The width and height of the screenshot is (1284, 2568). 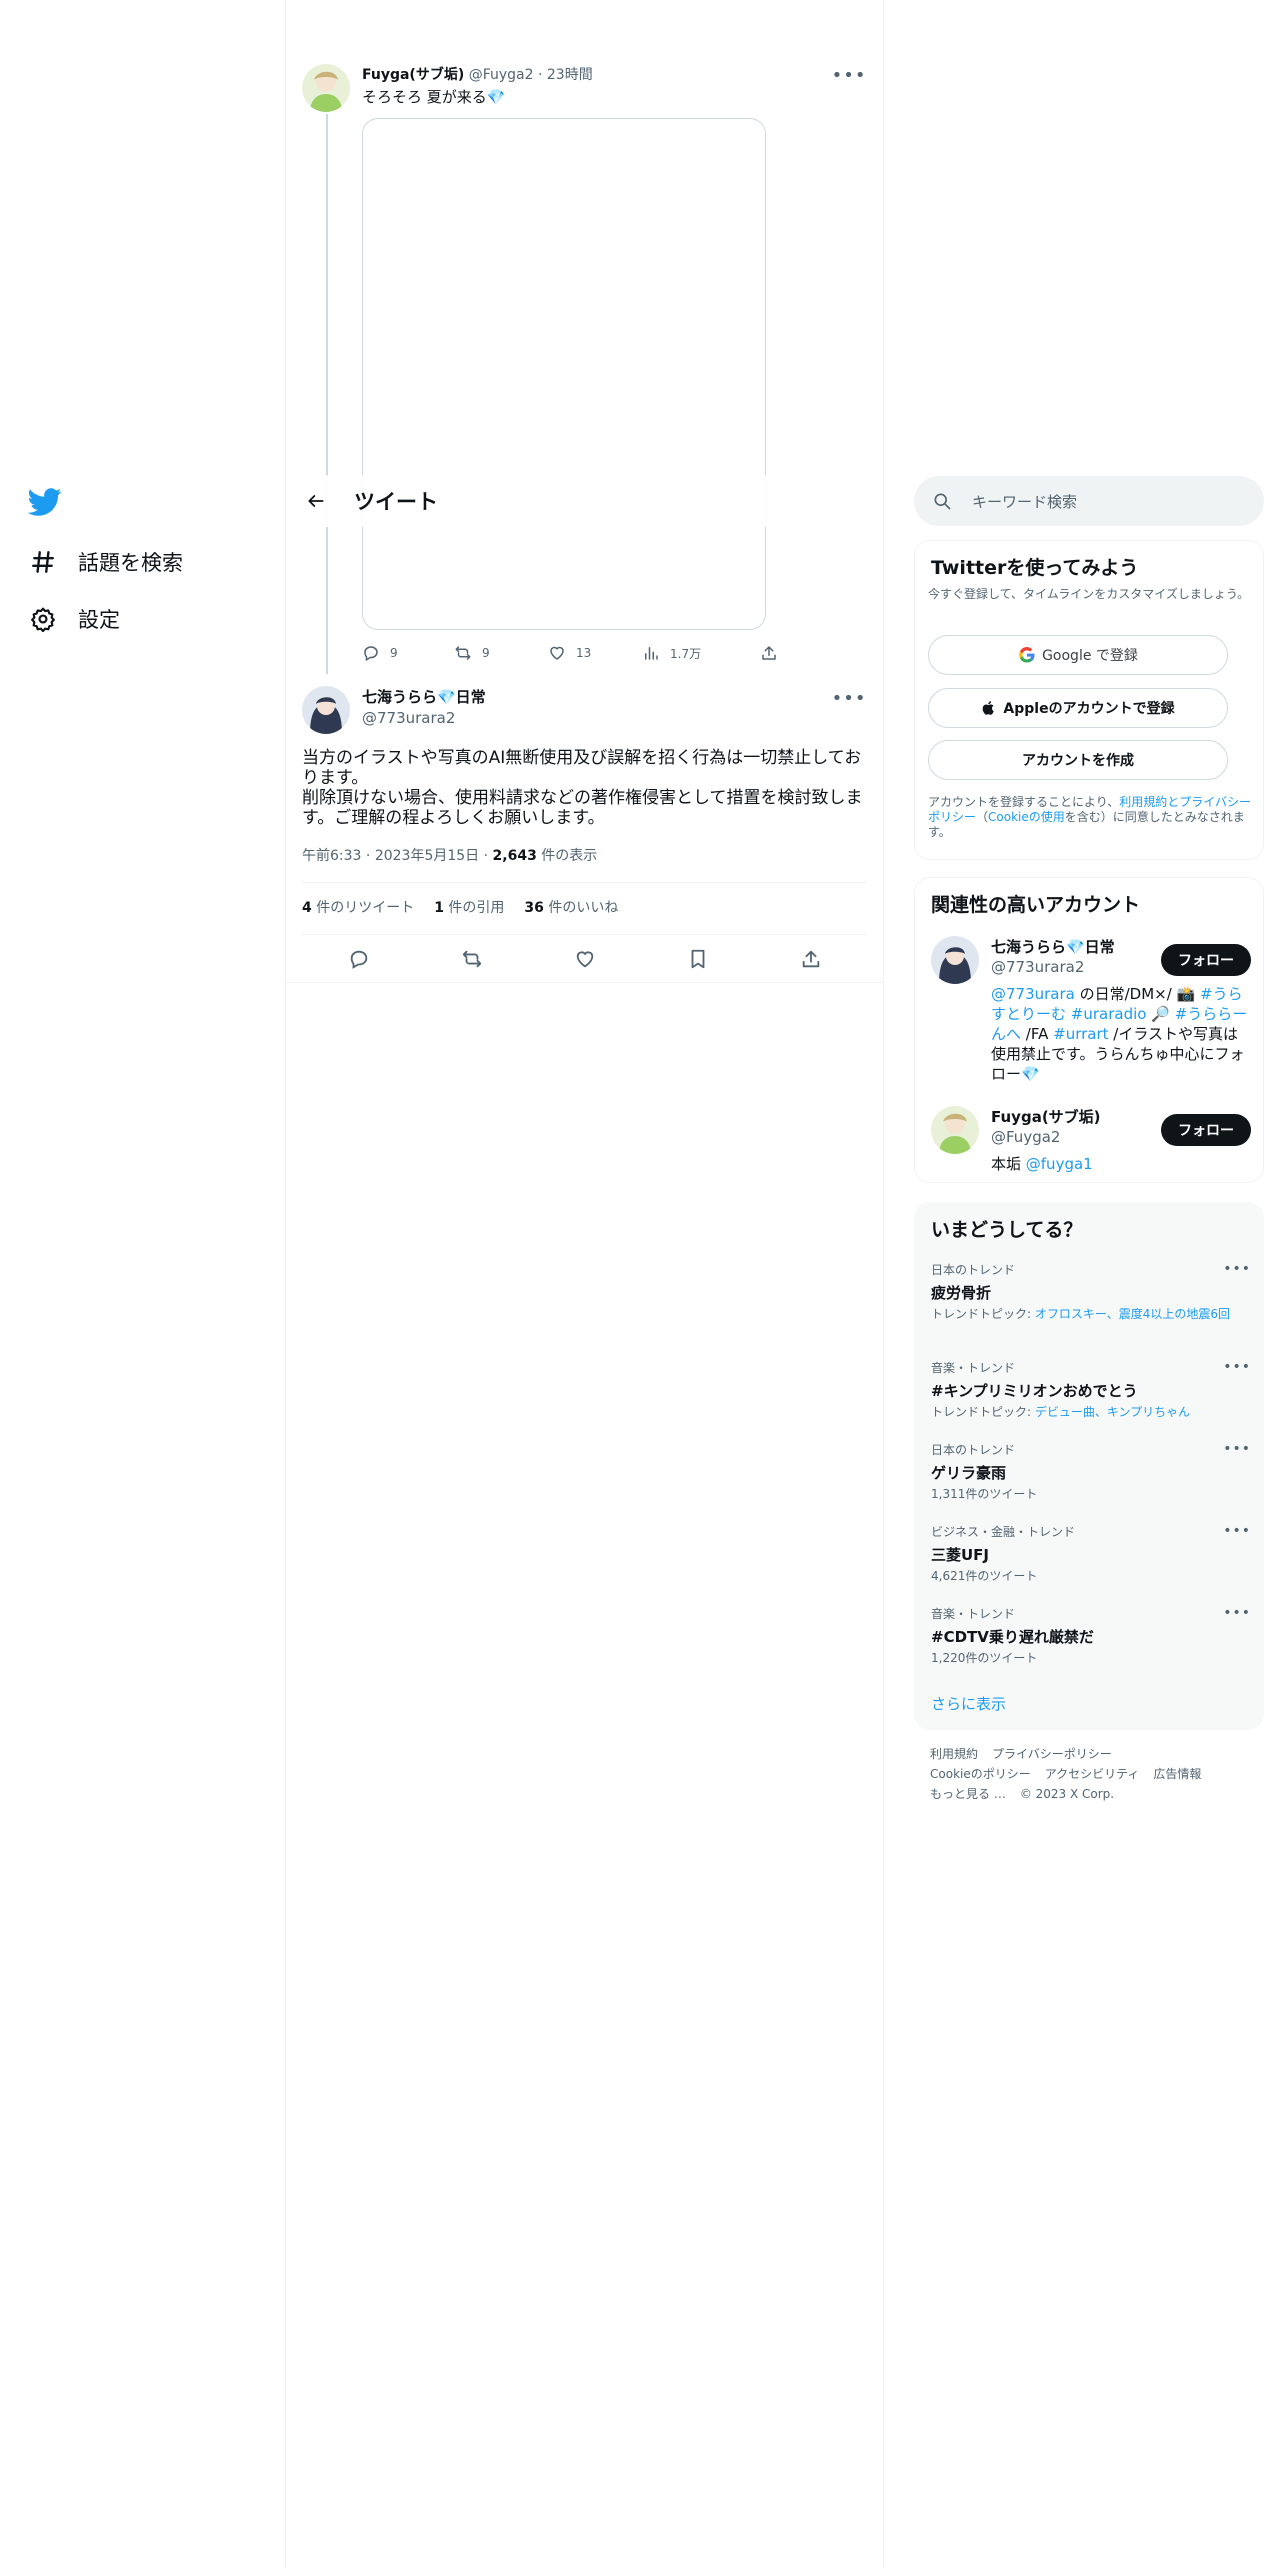 I want to click on terms-prefix: アカウントを登録することにより、, so click(x=1024, y=802).